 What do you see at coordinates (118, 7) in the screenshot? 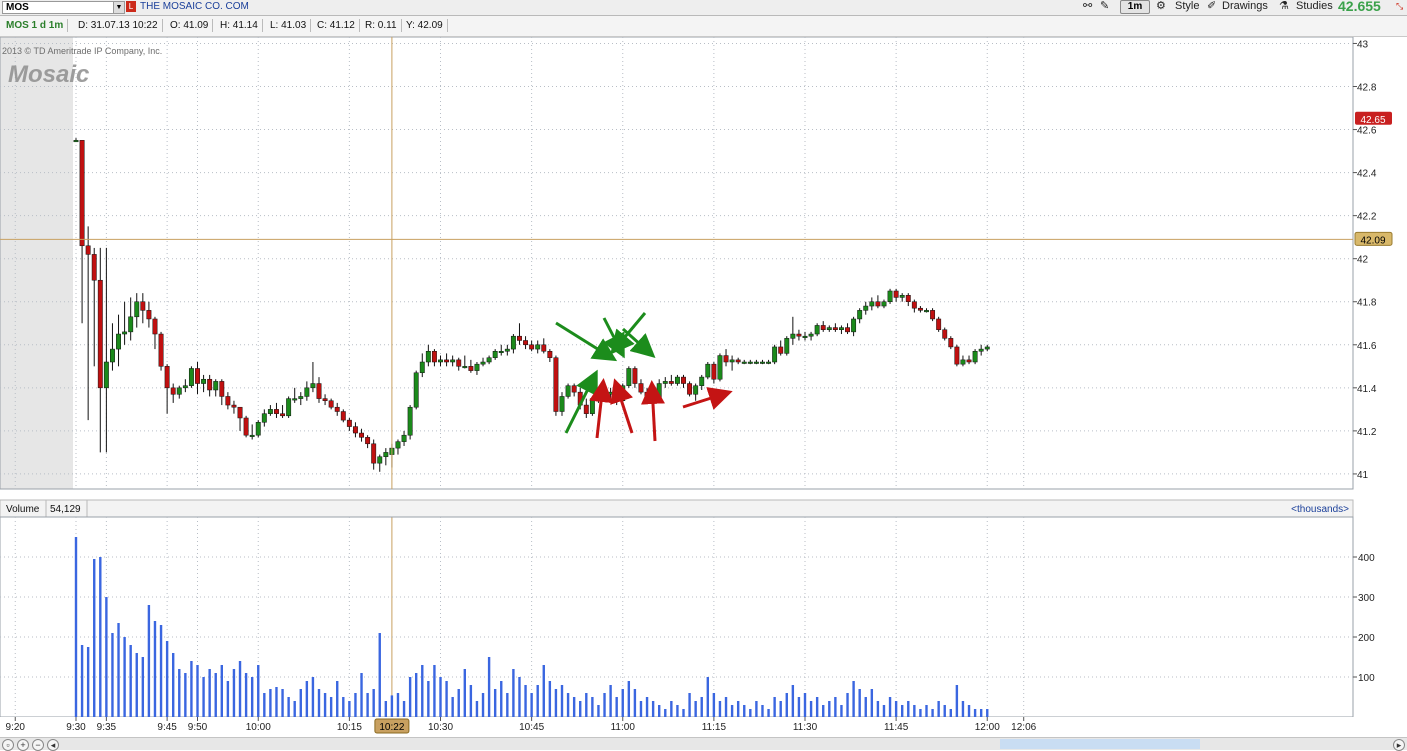
I see `symbol-dropdown-icon: ▼` at bounding box center [118, 7].